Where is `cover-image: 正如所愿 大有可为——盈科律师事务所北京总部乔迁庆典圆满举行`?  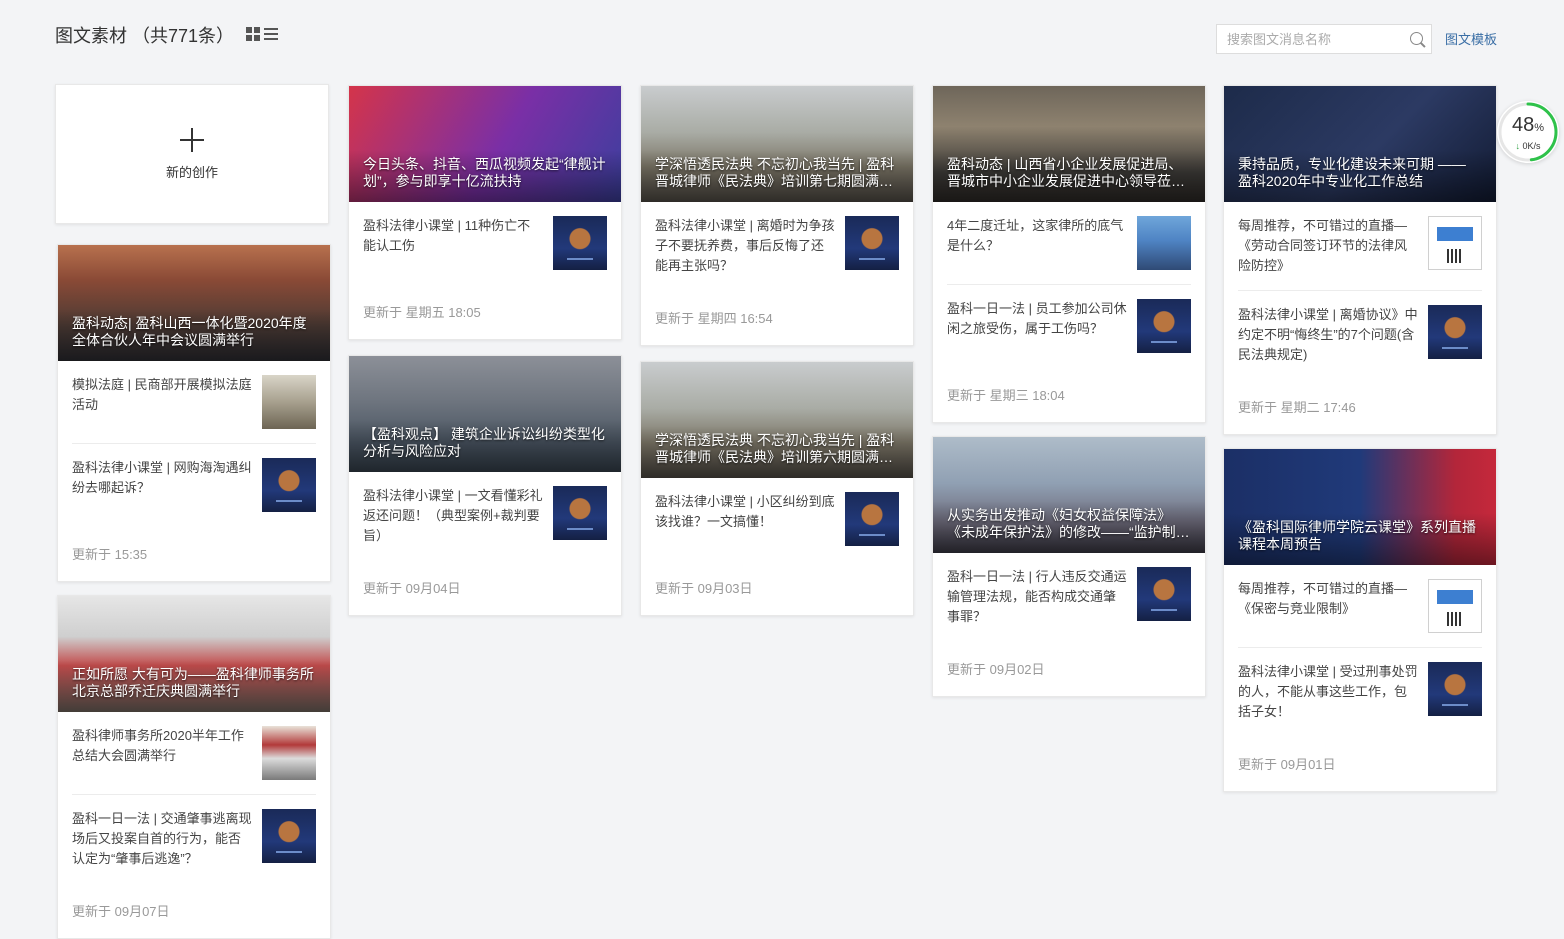 cover-image: 正如所愿 大有可为——盈科律师事务所北京总部乔迁庆典圆满举行 is located at coordinates (194, 654).